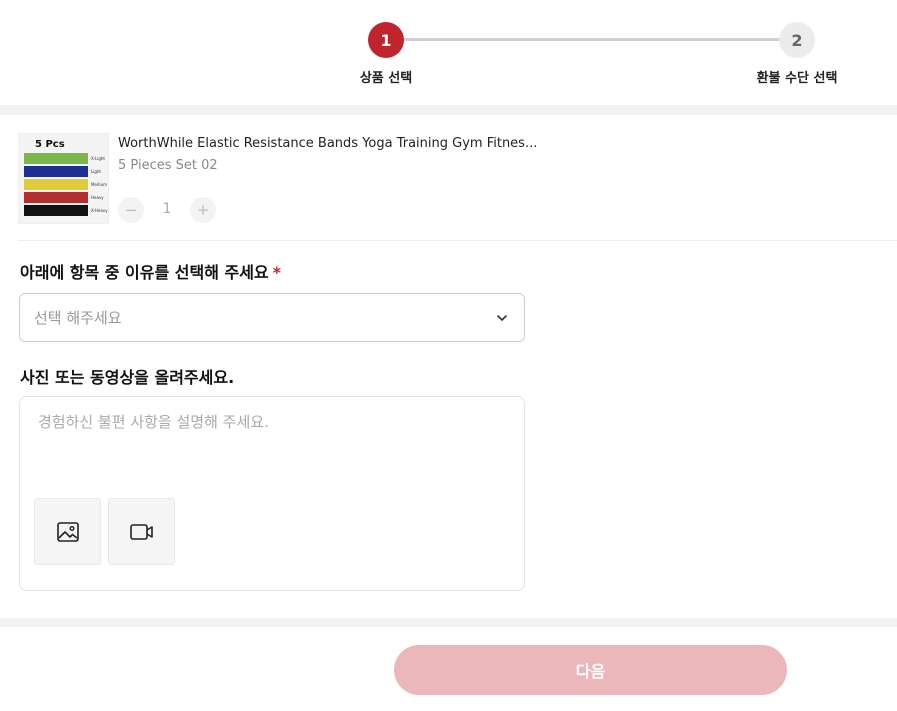  I want to click on quantity-increase-button: +, so click(203, 210).